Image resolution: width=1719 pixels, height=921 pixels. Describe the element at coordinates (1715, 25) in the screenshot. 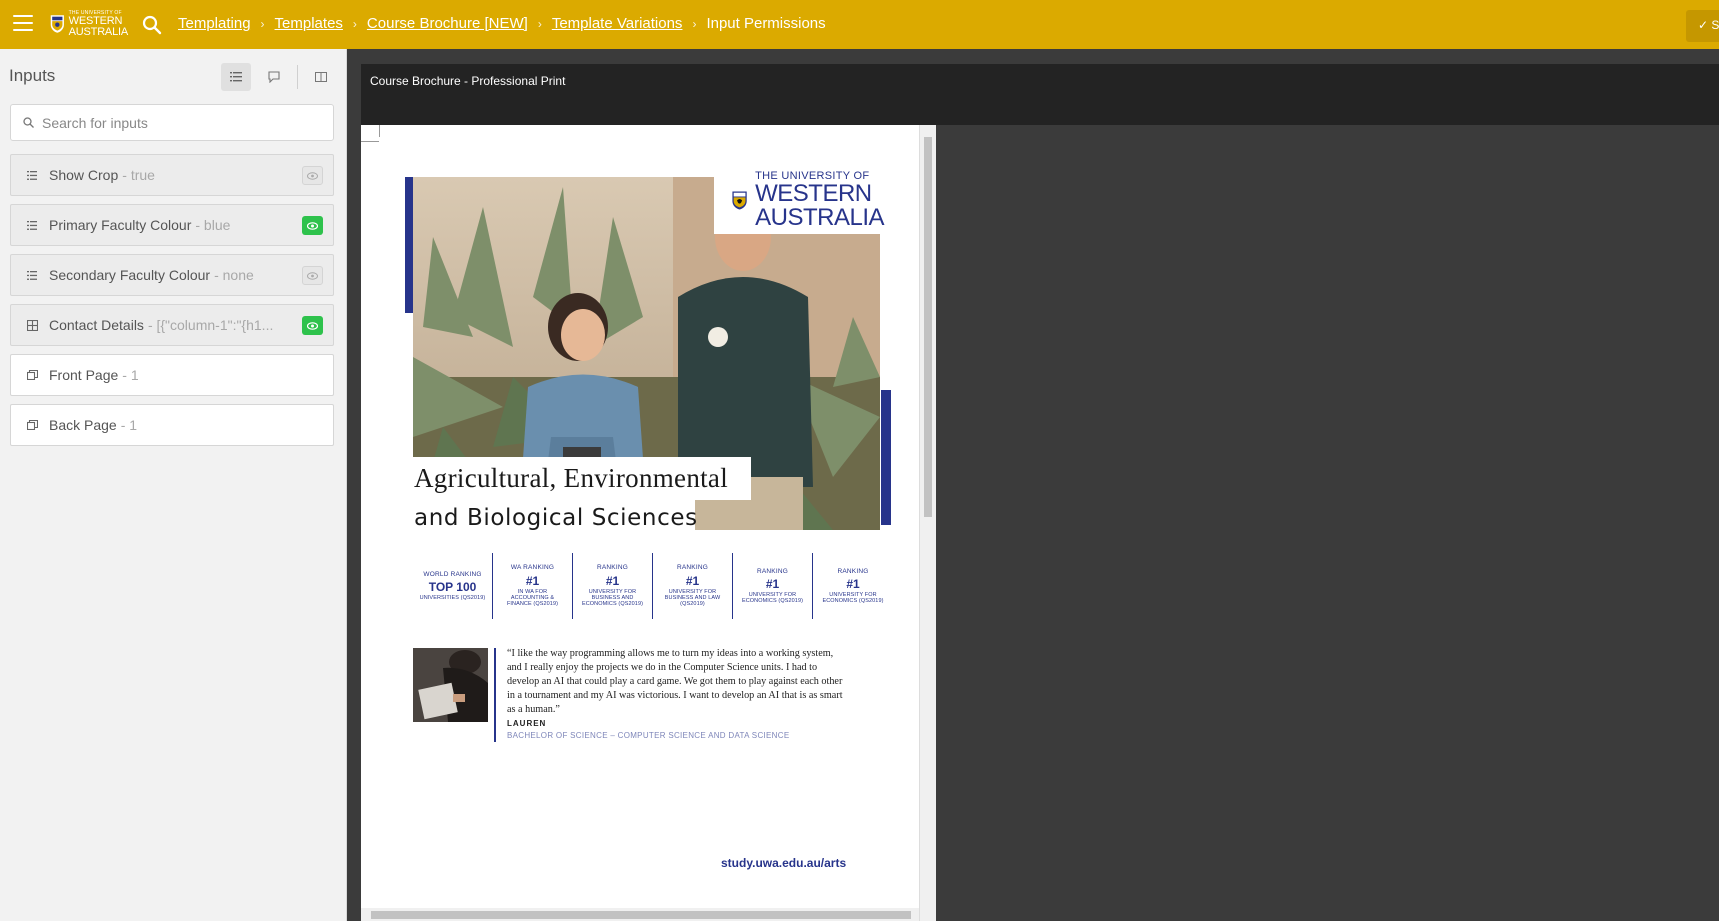

I see `save-button-label: S` at that location.